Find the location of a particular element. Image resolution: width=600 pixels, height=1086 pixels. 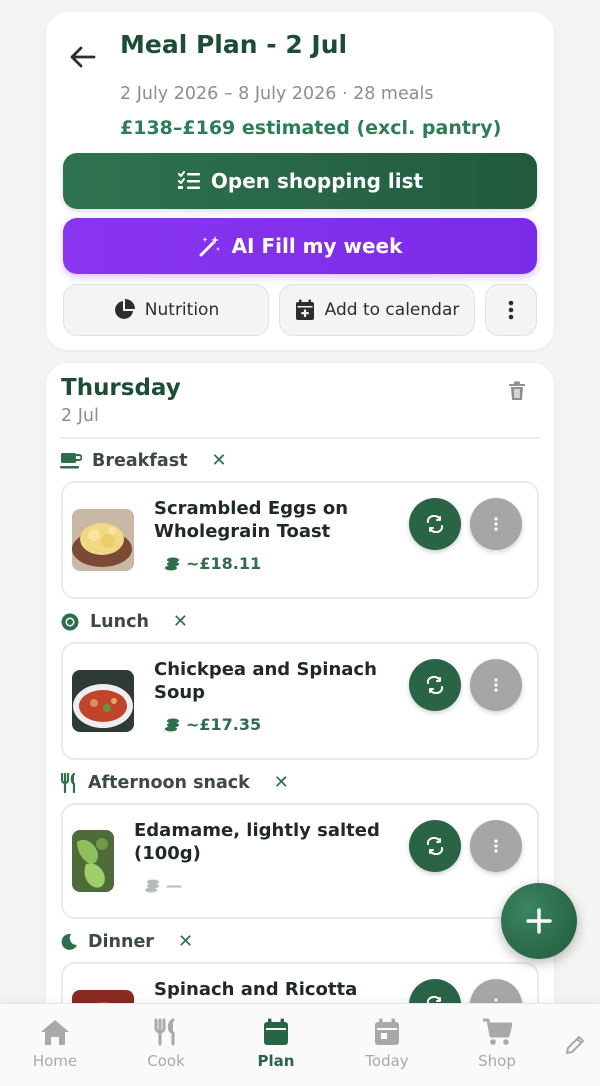

nav-shop: Shop is located at coordinates (497, 1044).